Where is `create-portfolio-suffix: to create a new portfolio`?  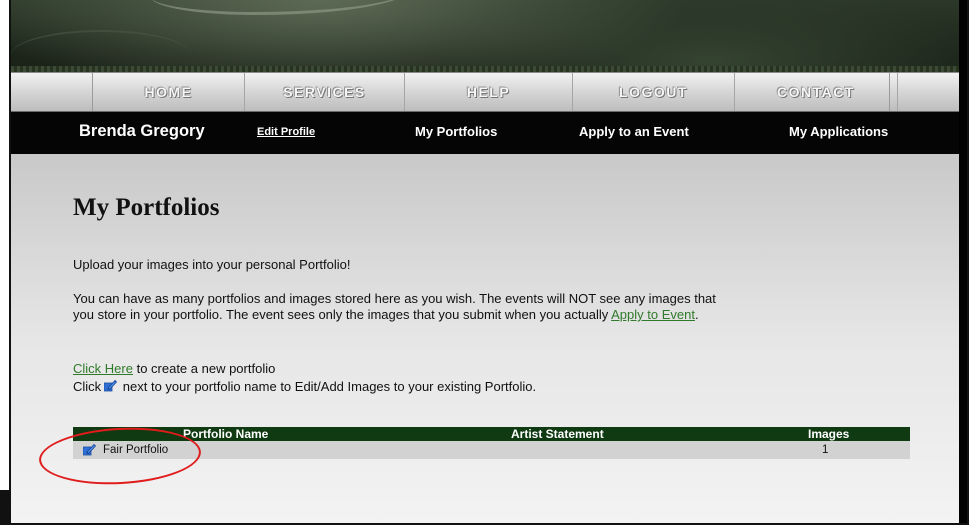 create-portfolio-suffix: to create a new portfolio is located at coordinates (204, 368).